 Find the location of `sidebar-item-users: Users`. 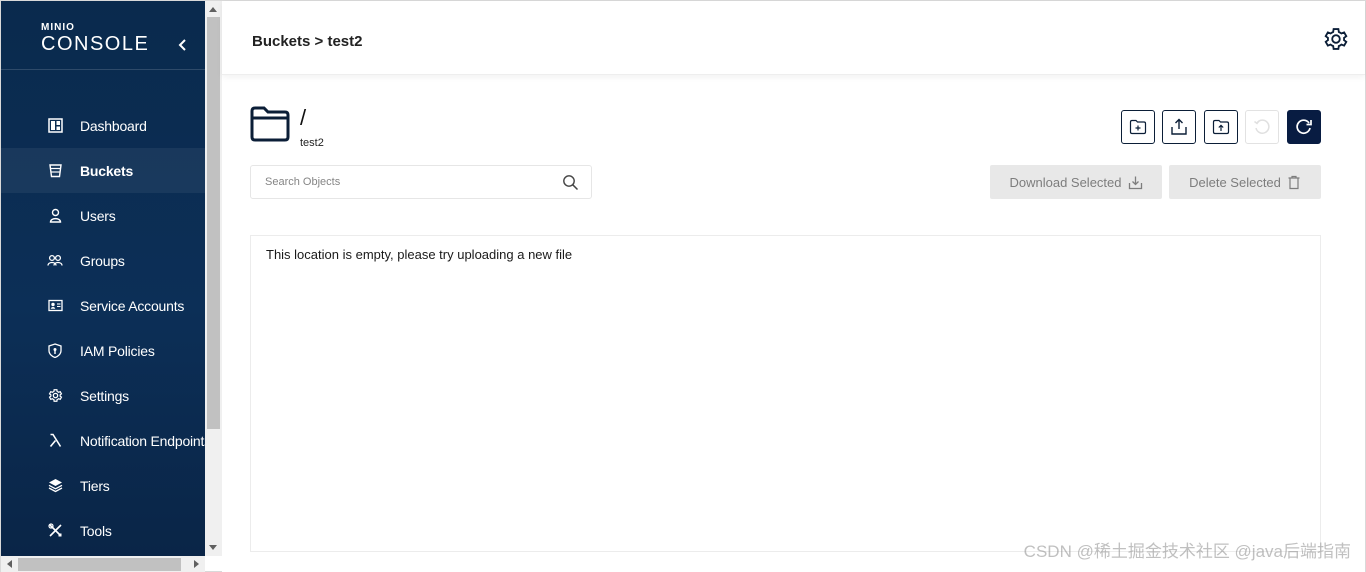

sidebar-item-users: Users is located at coordinates (103, 215).